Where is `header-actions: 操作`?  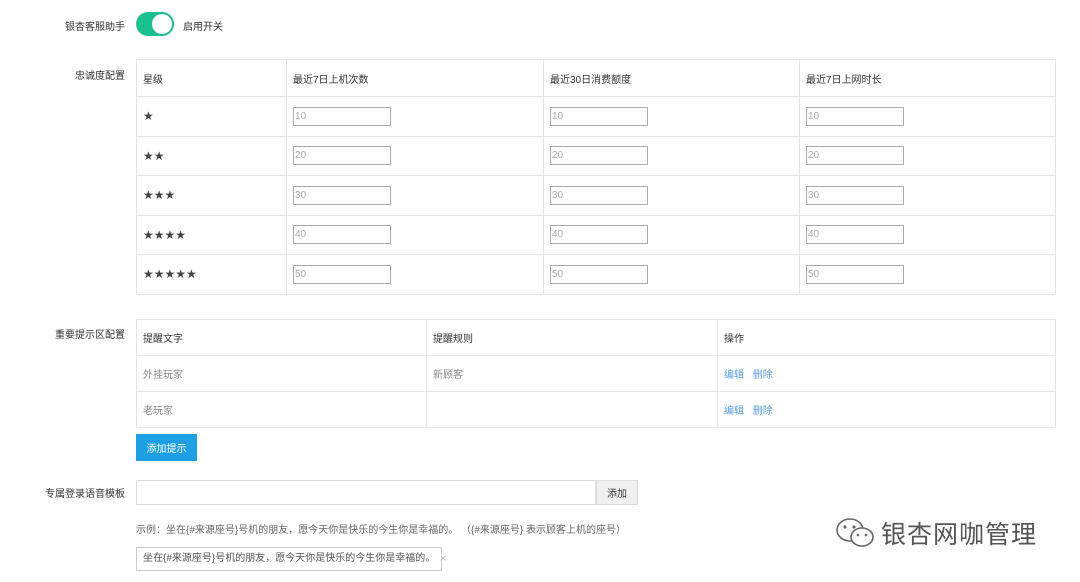 header-actions: 操作 is located at coordinates (886, 337).